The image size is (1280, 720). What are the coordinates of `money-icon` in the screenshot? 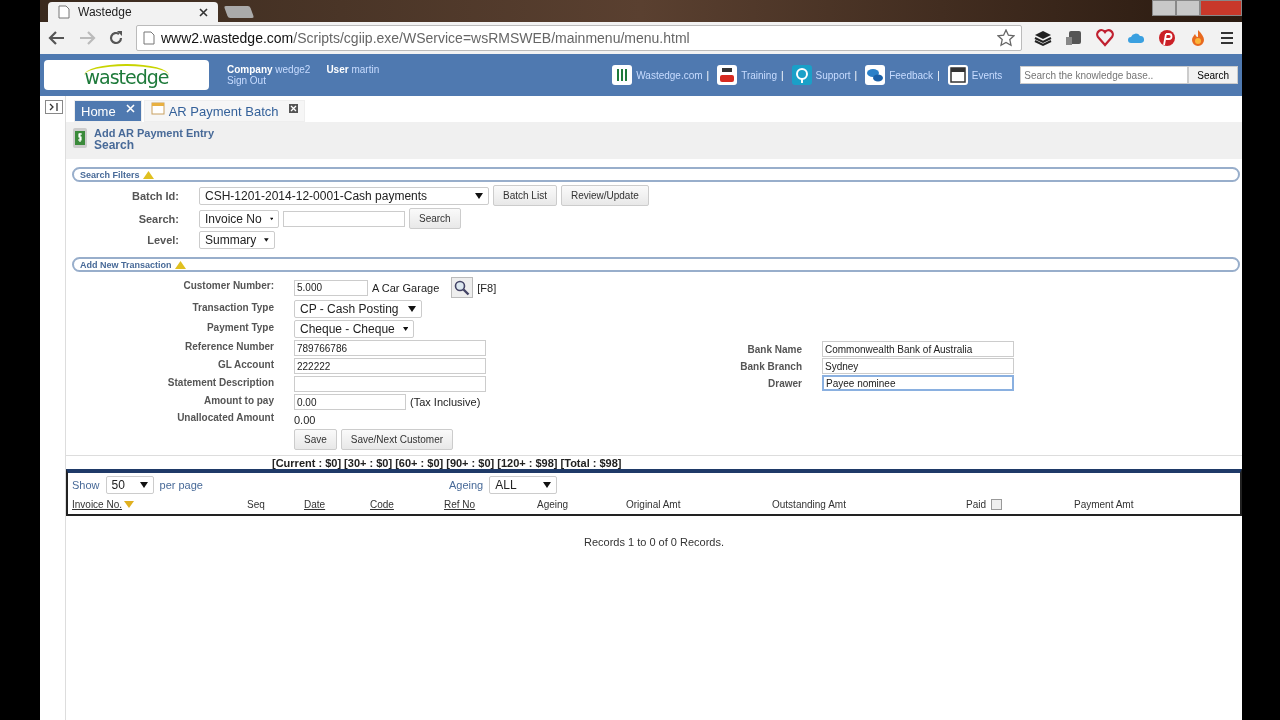 It's located at (80, 138).